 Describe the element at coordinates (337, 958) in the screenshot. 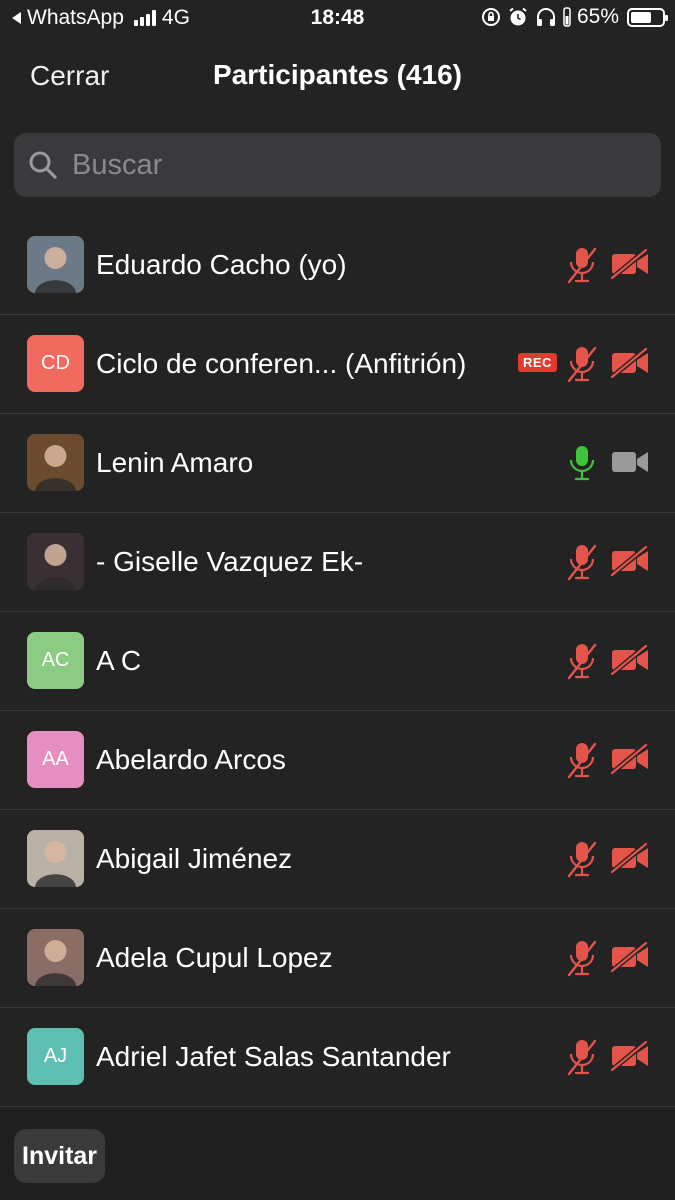

I see `participant-row: Adela Cupul Lopez` at that location.